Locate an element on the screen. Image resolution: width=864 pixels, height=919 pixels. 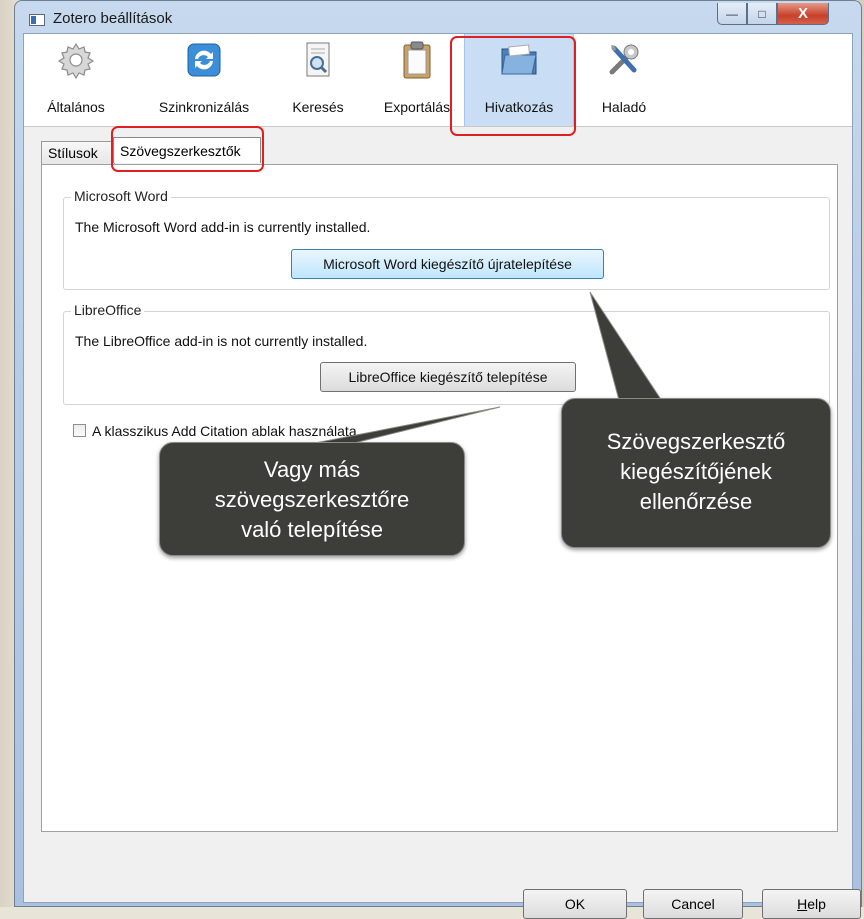
toolbar-item-export: Exportálás is located at coordinates (417, 80).